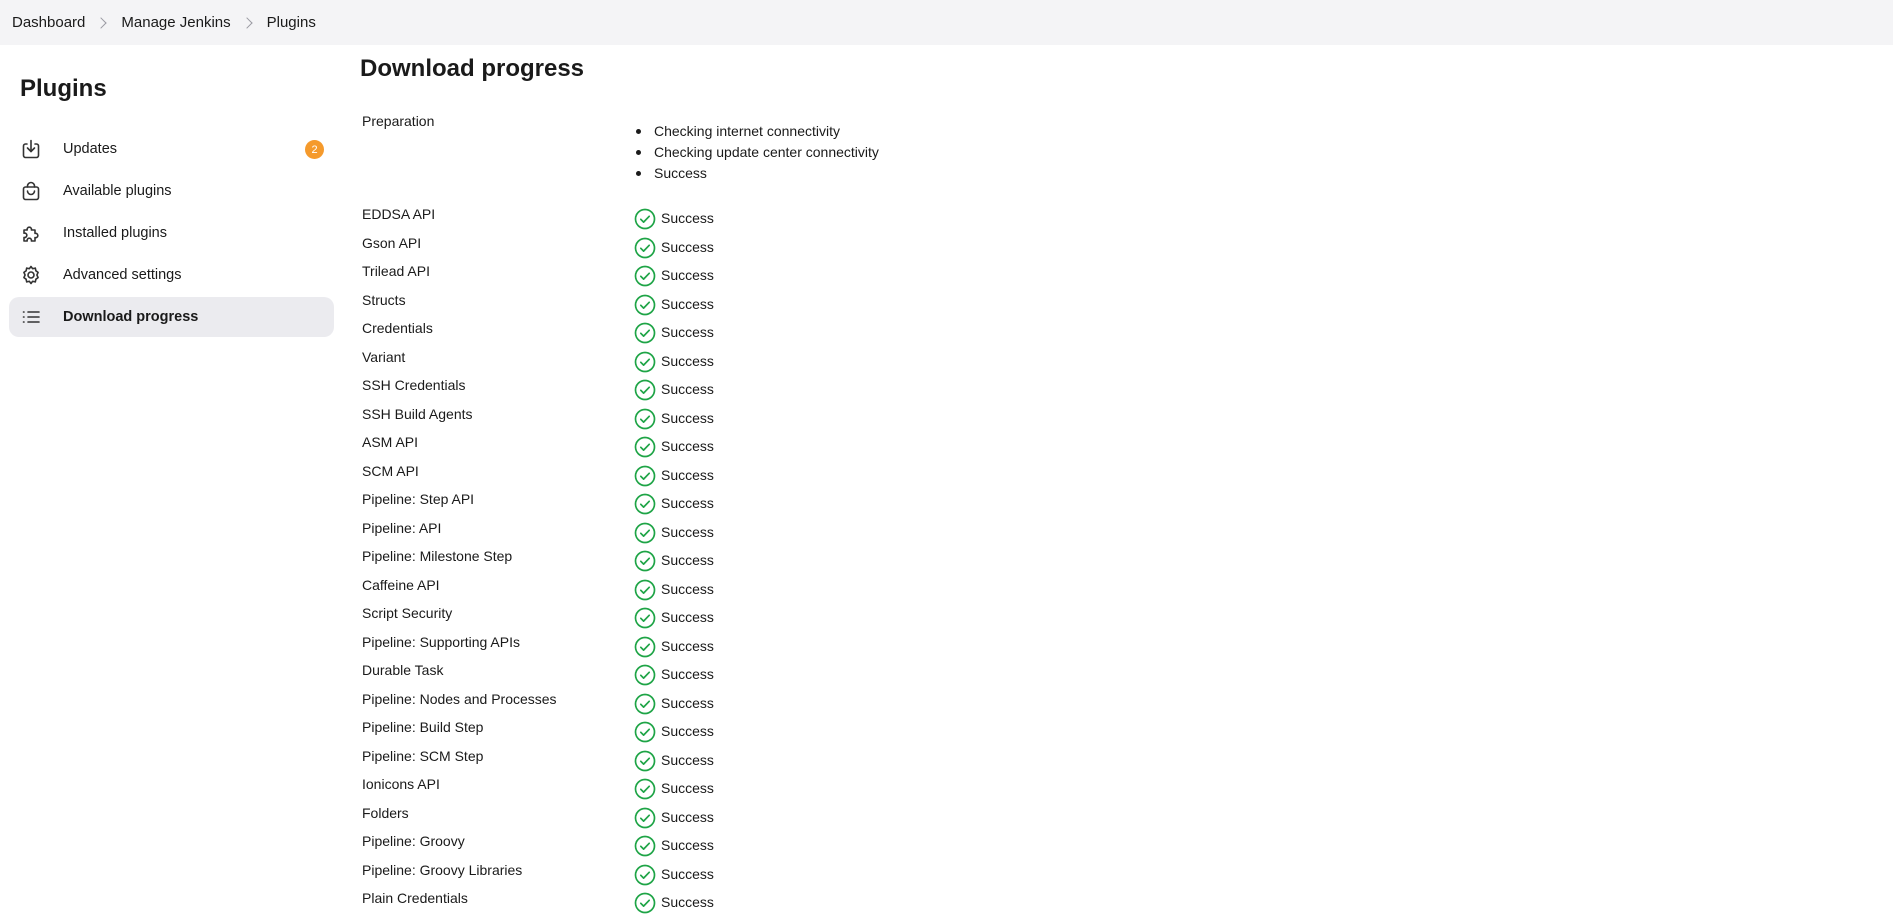  I want to click on plugin-row: Plain Credentials Success, so click(812, 904).